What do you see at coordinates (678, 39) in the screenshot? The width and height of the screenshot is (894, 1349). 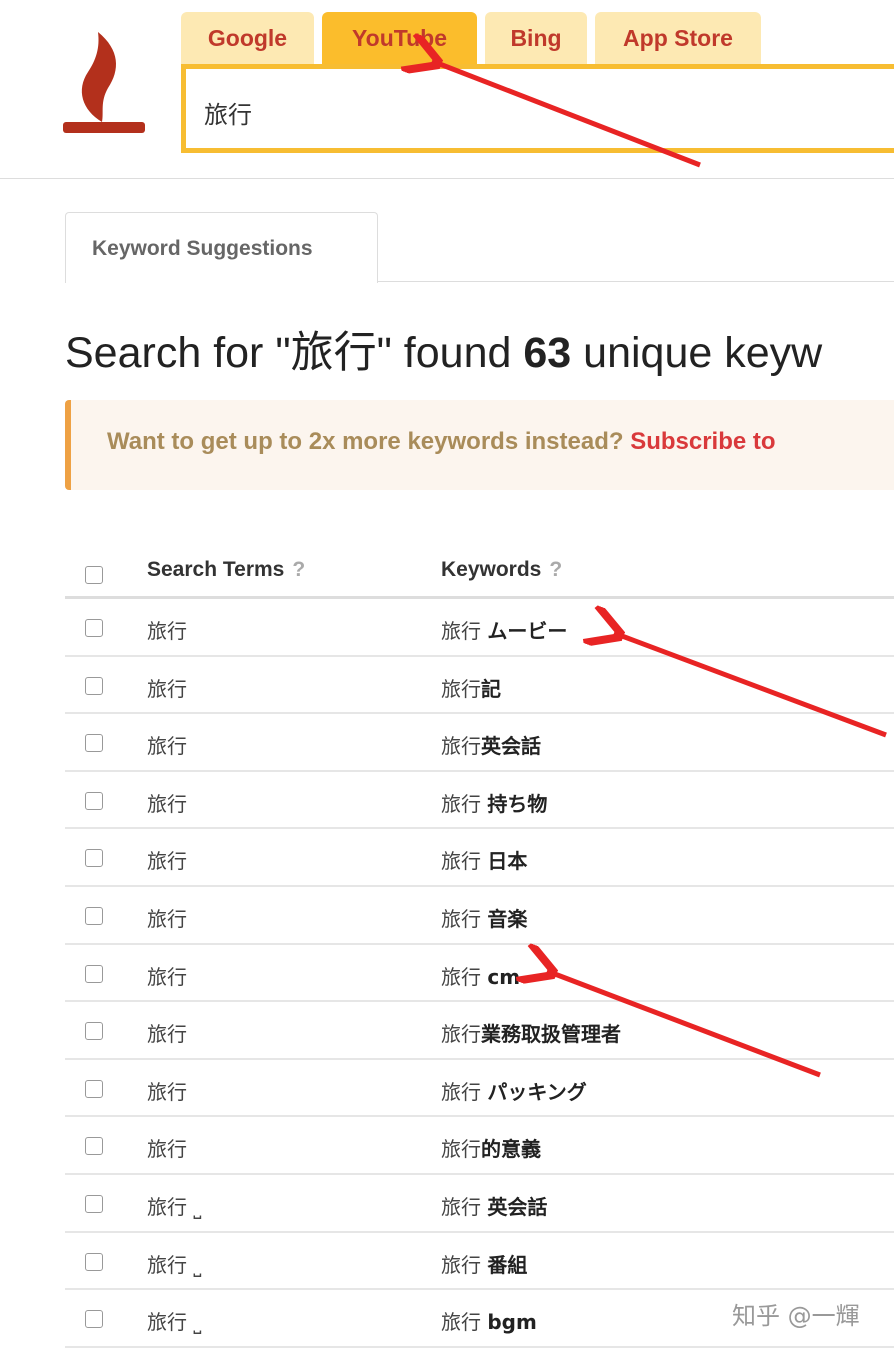 I see `tab-app-store: App Store` at bounding box center [678, 39].